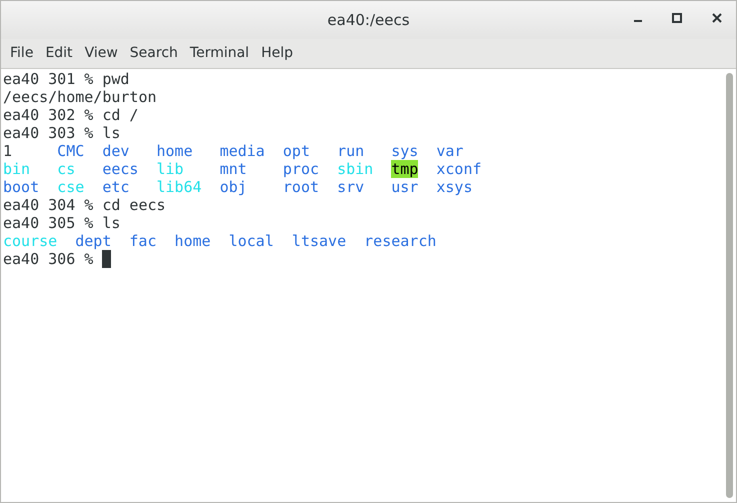 The height and width of the screenshot is (503, 737). I want to click on terminal-line: ea40 303 % ls, so click(61, 133).